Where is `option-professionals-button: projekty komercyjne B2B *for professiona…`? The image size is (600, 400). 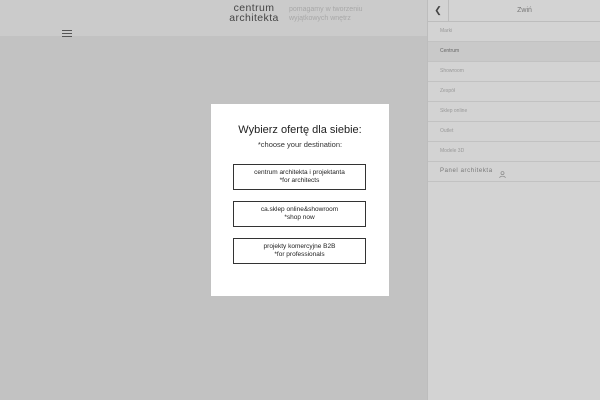 option-professionals-button: projekty komercyjne B2B *for professiona… is located at coordinates (299, 251).